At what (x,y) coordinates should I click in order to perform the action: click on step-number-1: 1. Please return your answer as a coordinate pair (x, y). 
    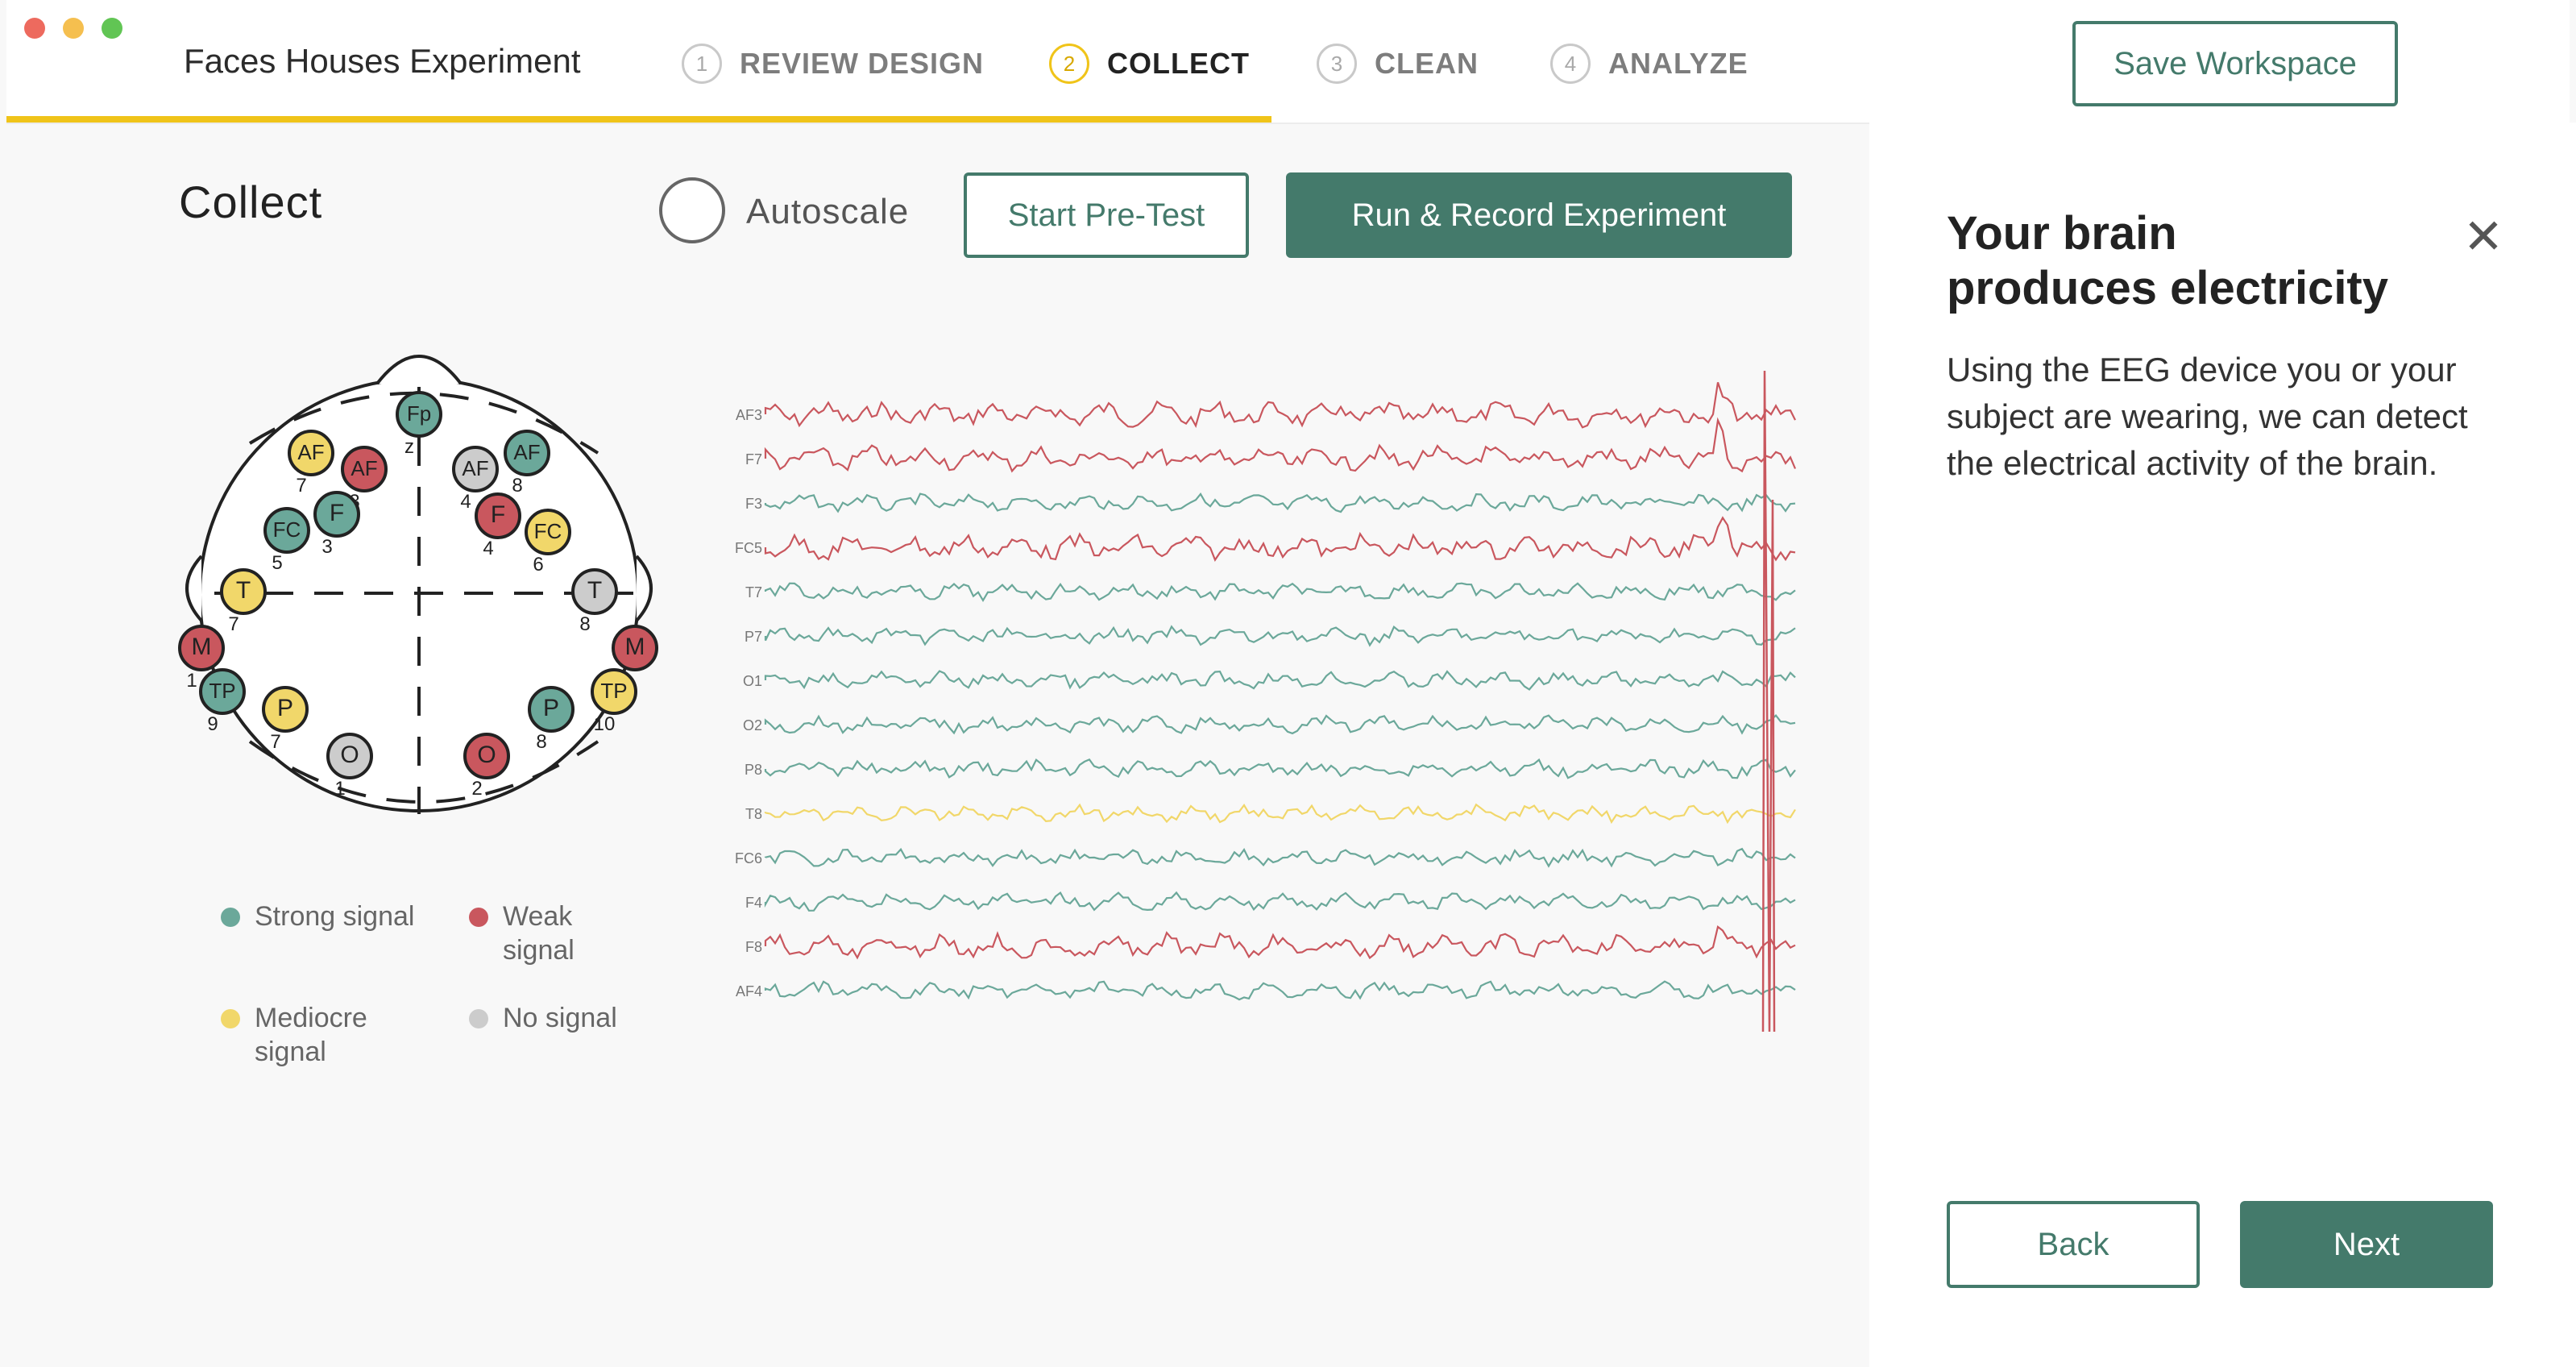
    Looking at the image, I should click on (702, 64).